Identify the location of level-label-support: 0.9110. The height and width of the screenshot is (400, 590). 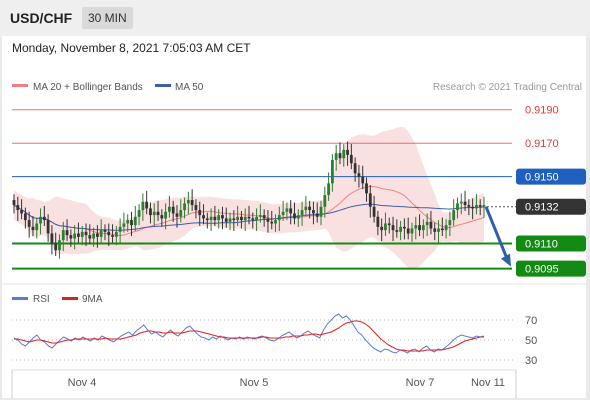
(541, 245).